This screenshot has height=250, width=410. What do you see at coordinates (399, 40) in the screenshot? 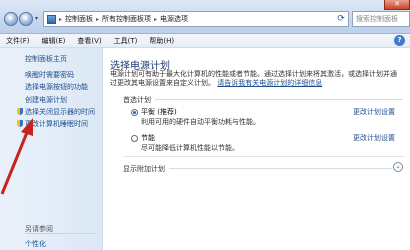
I see `help-icon: ?` at bounding box center [399, 40].